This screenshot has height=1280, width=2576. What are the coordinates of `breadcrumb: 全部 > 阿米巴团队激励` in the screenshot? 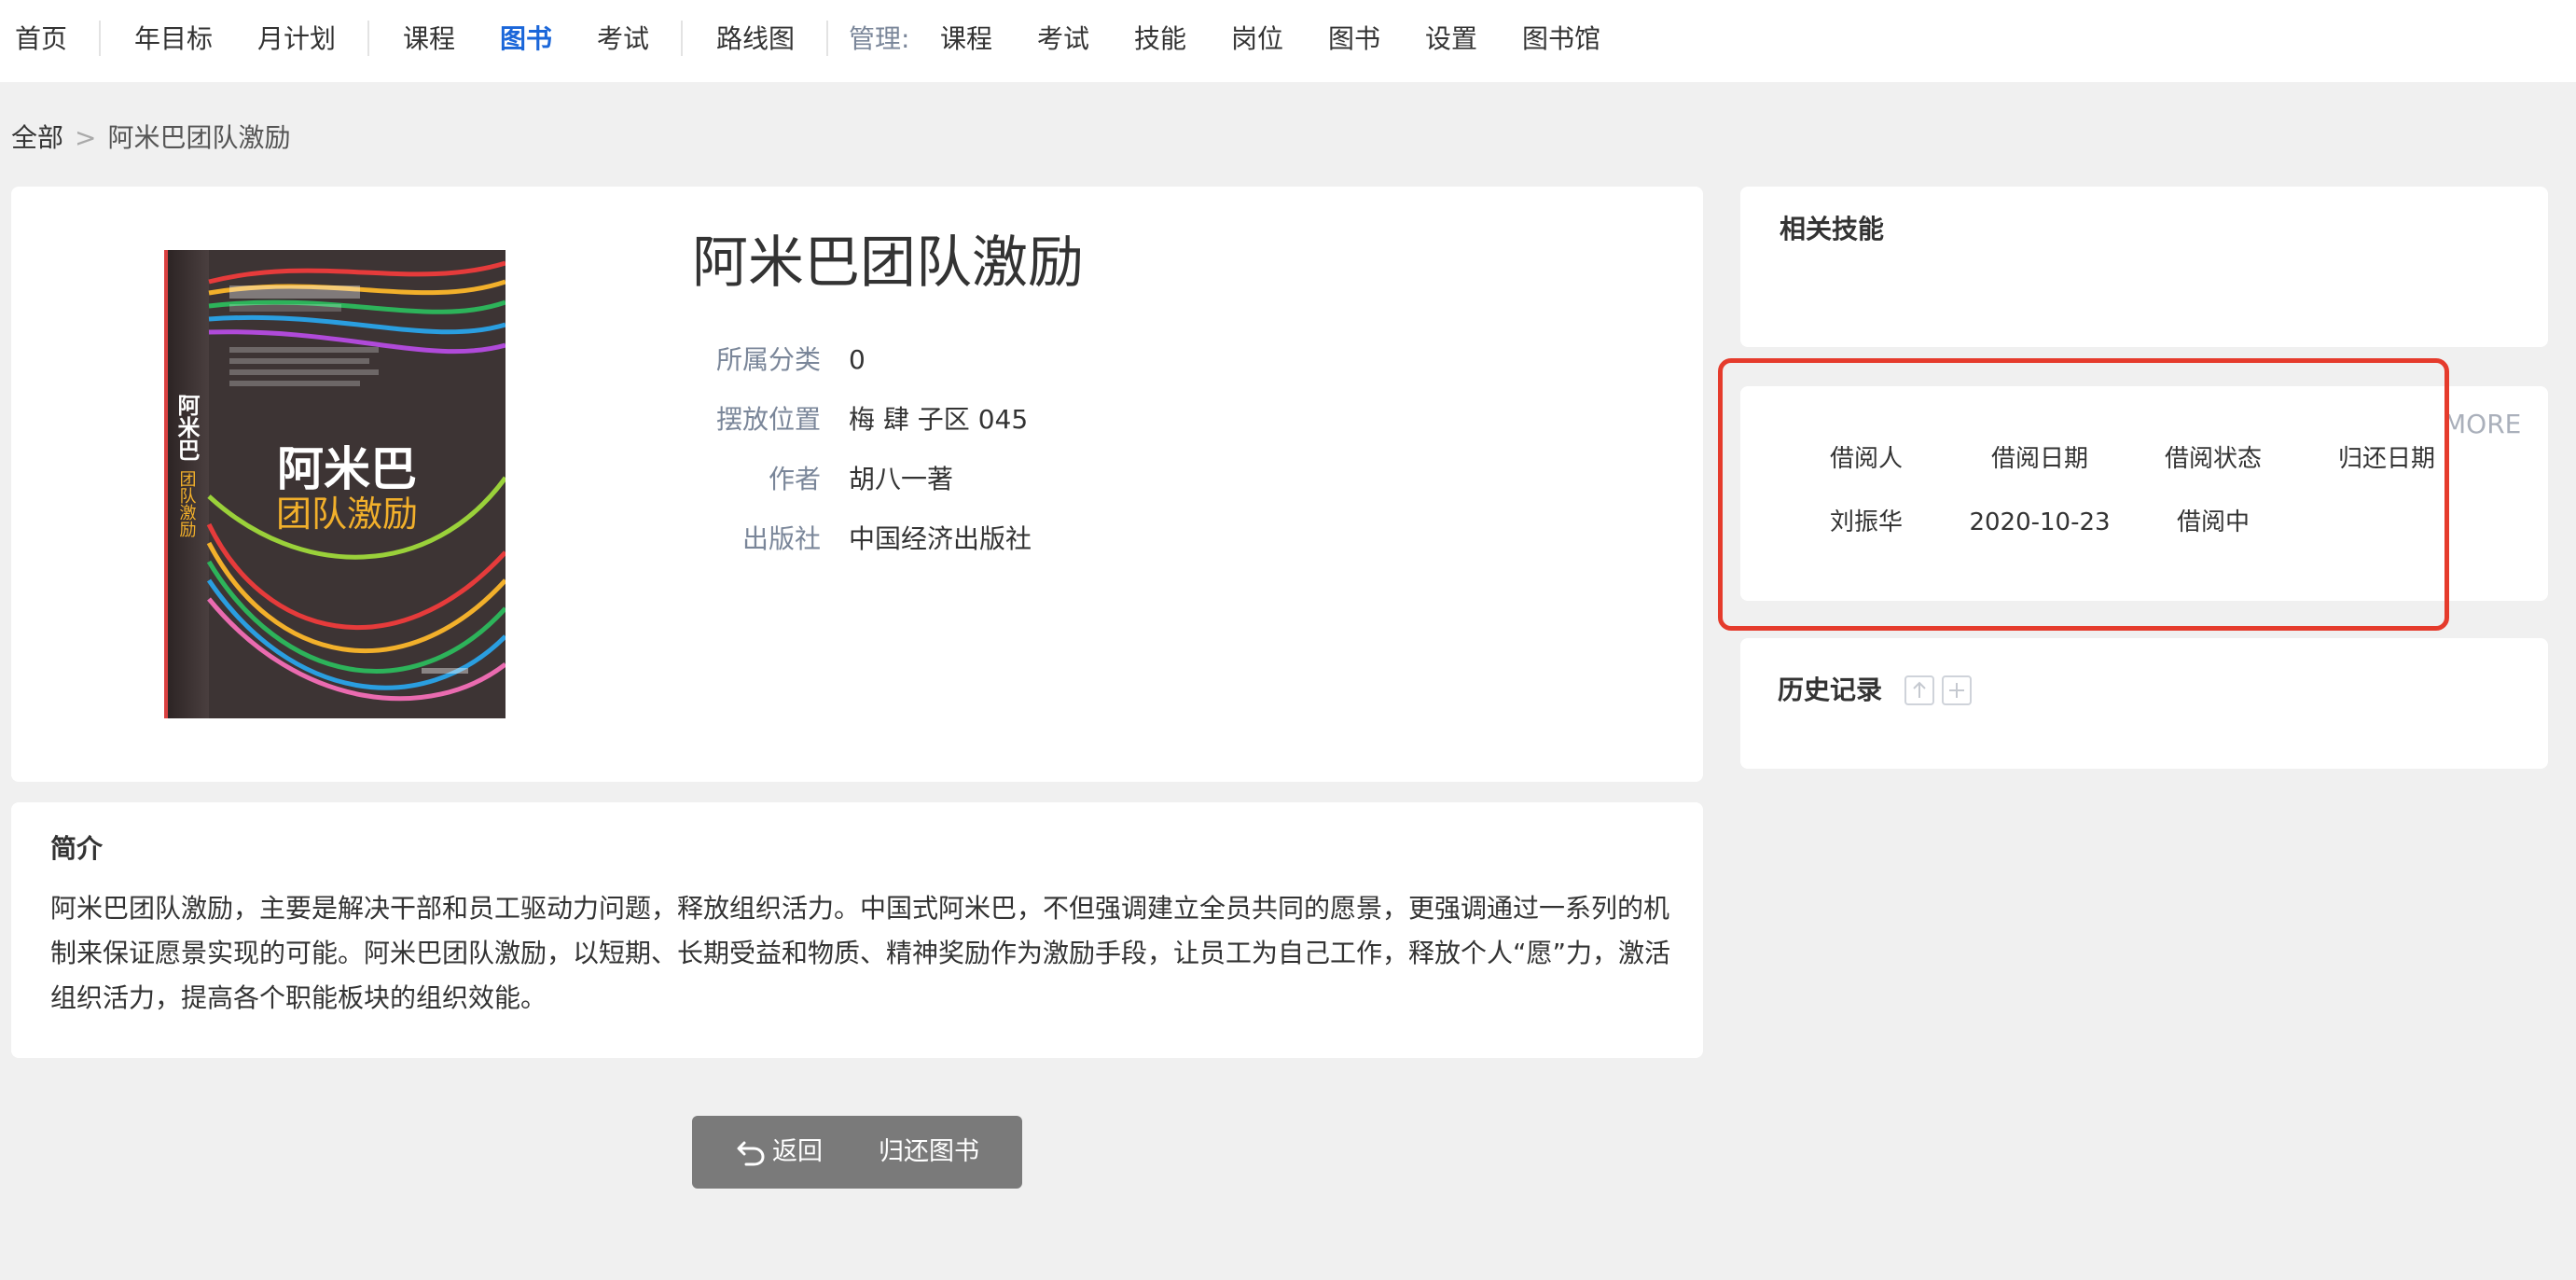 It's located at (151, 138).